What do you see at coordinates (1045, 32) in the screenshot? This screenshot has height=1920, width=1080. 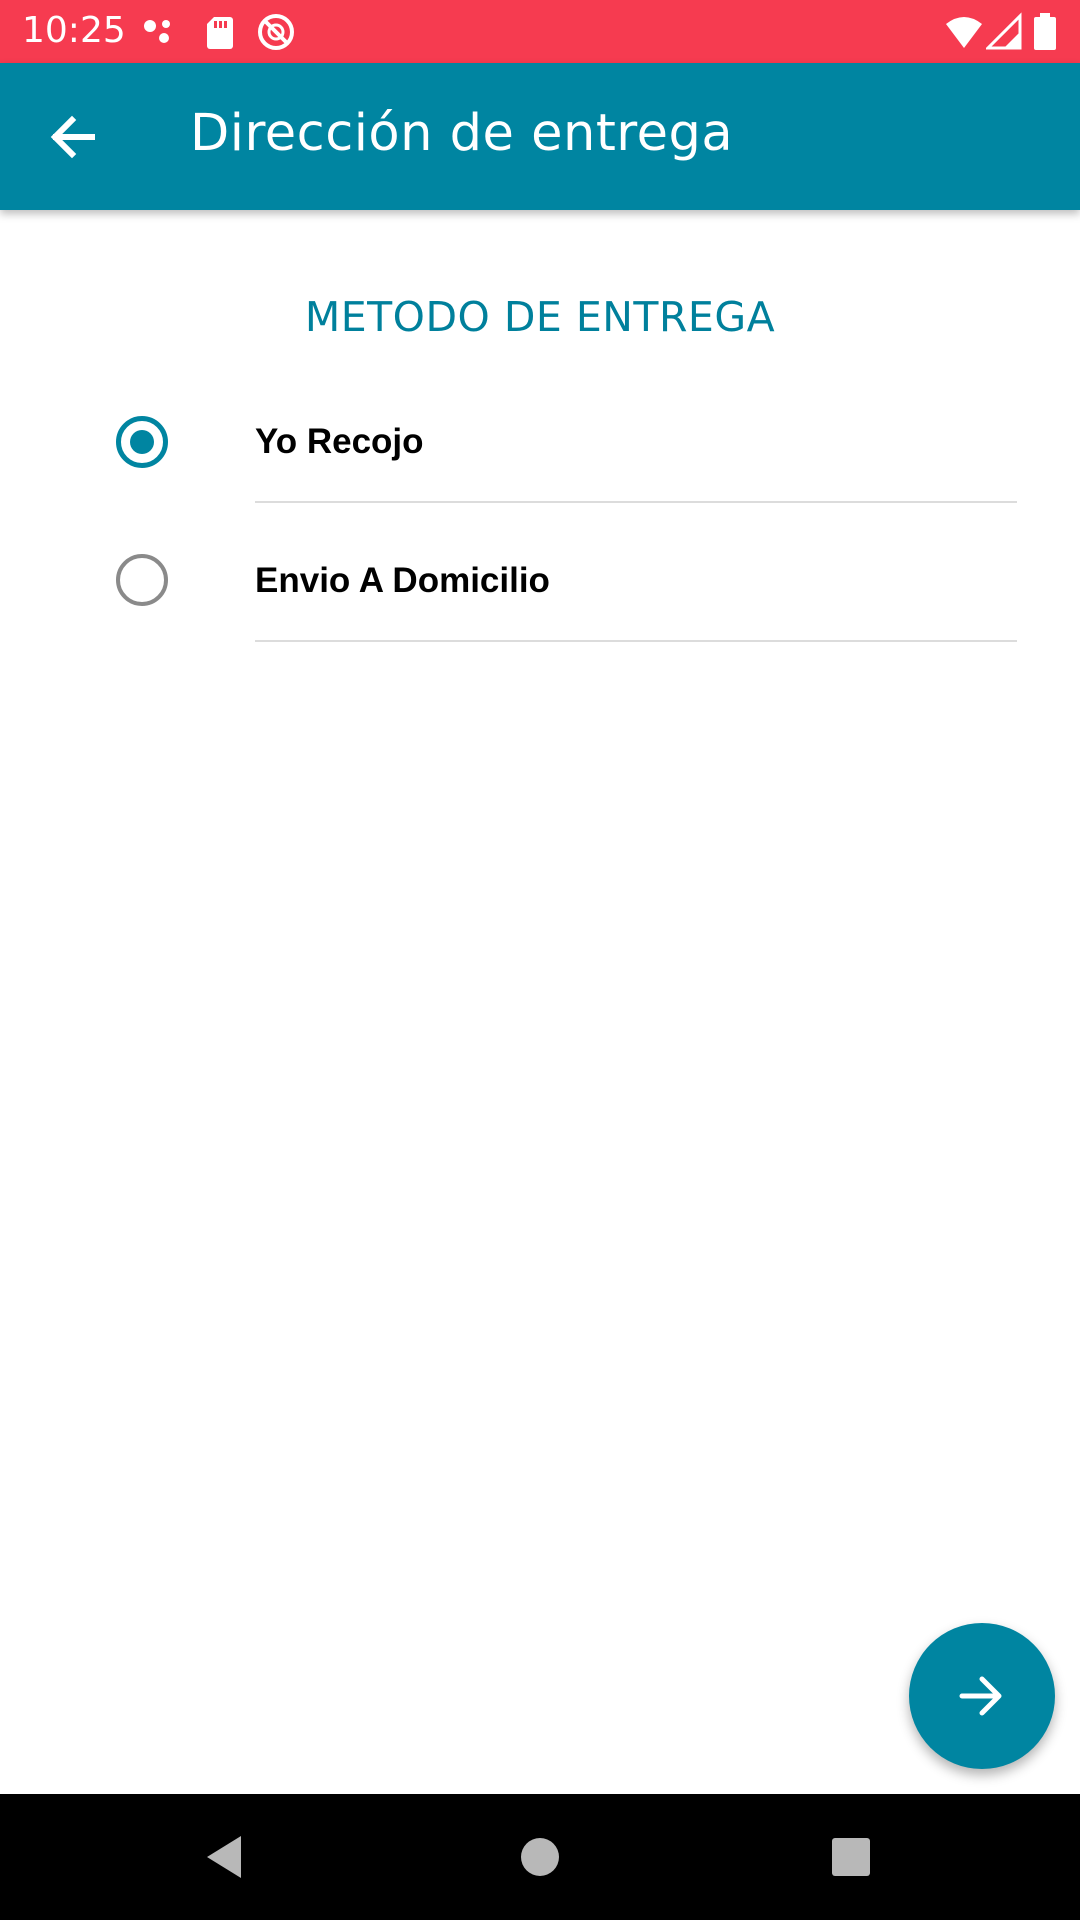 I see `battery-icon` at bounding box center [1045, 32].